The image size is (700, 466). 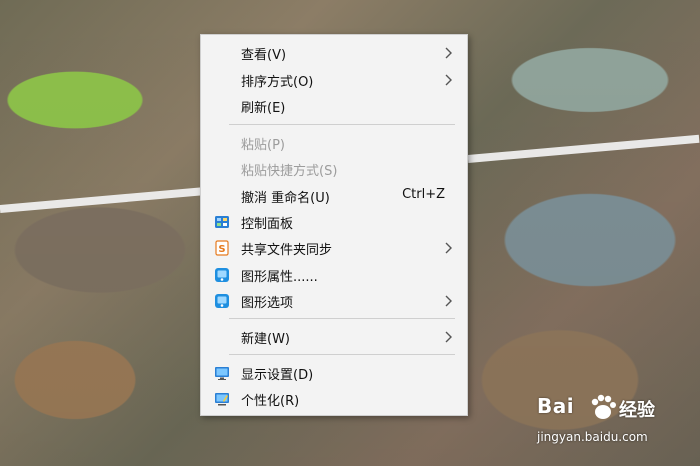 What do you see at coordinates (334, 143) in the screenshot?
I see `menu-item-paste: 粘贴(P)` at bounding box center [334, 143].